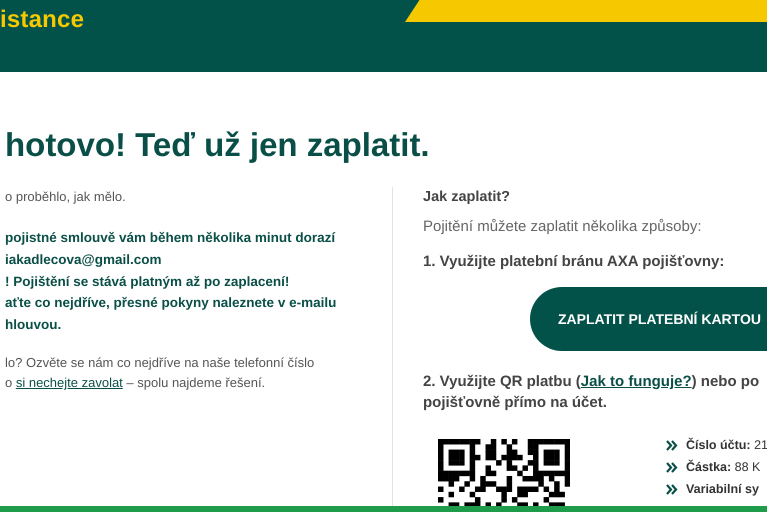 This screenshot has height=512, width=767. Describe the element at coordinates (591, 392) in the screenshot. I see `option-text: 2. Využijte QR platbu (Jak to funguje?) nebo po pojišťovně přímo na účet.` at that location.